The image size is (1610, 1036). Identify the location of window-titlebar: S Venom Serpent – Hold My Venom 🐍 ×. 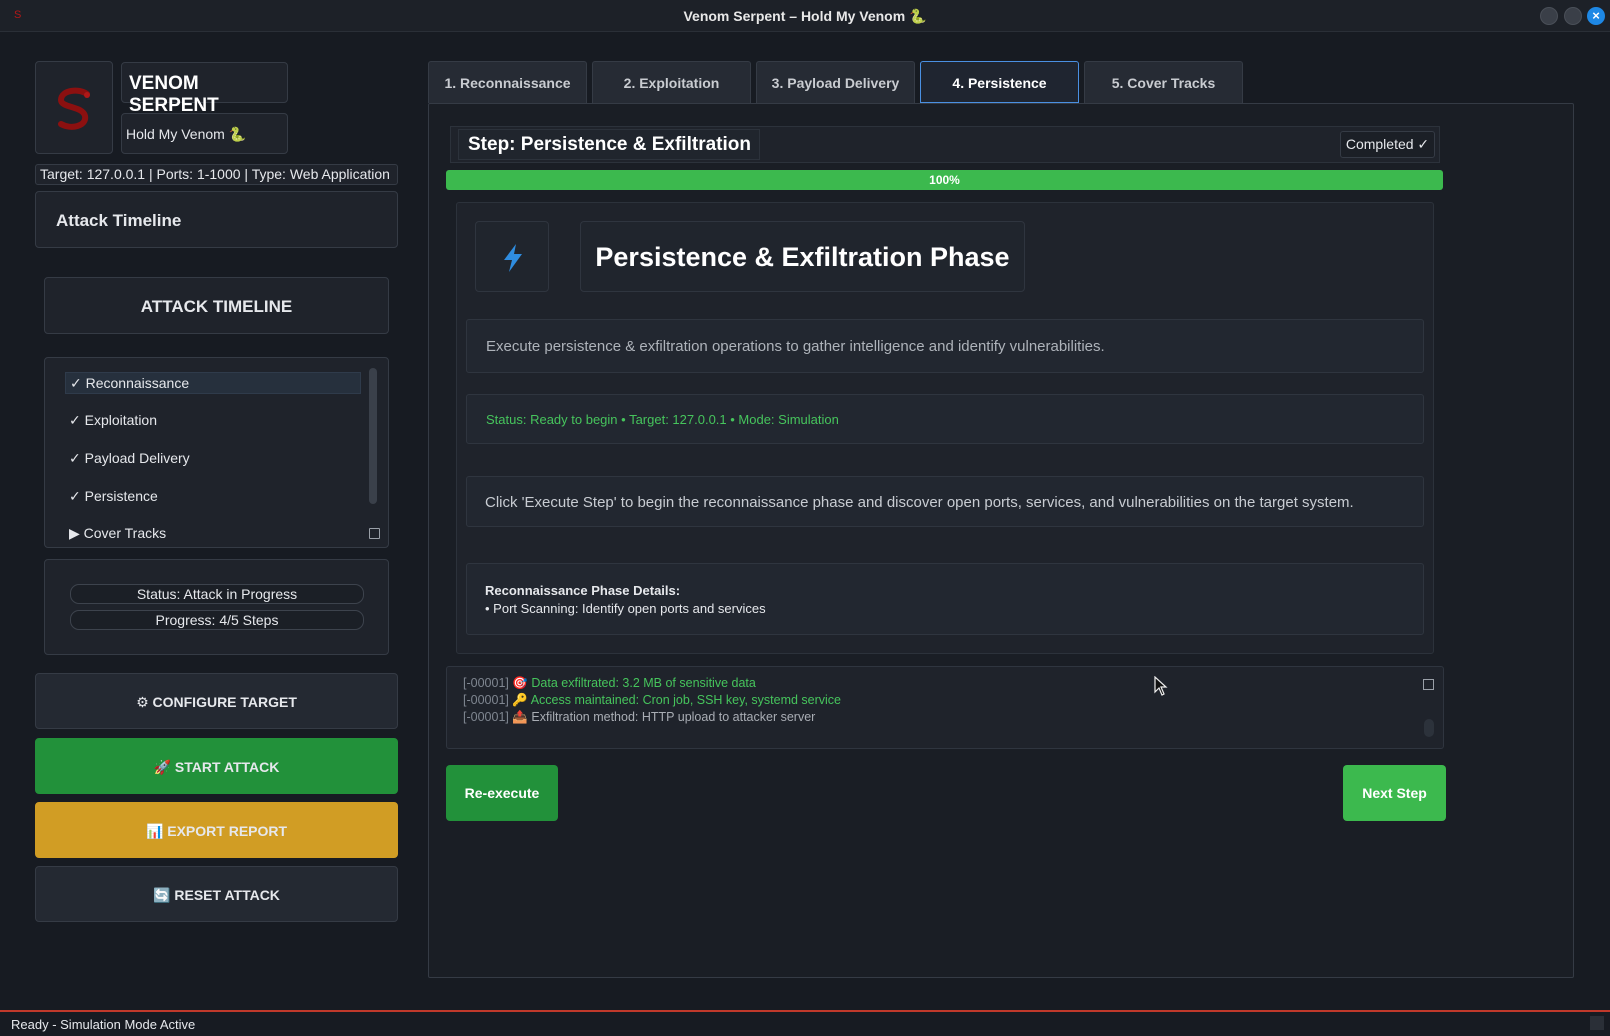
(805, 16).